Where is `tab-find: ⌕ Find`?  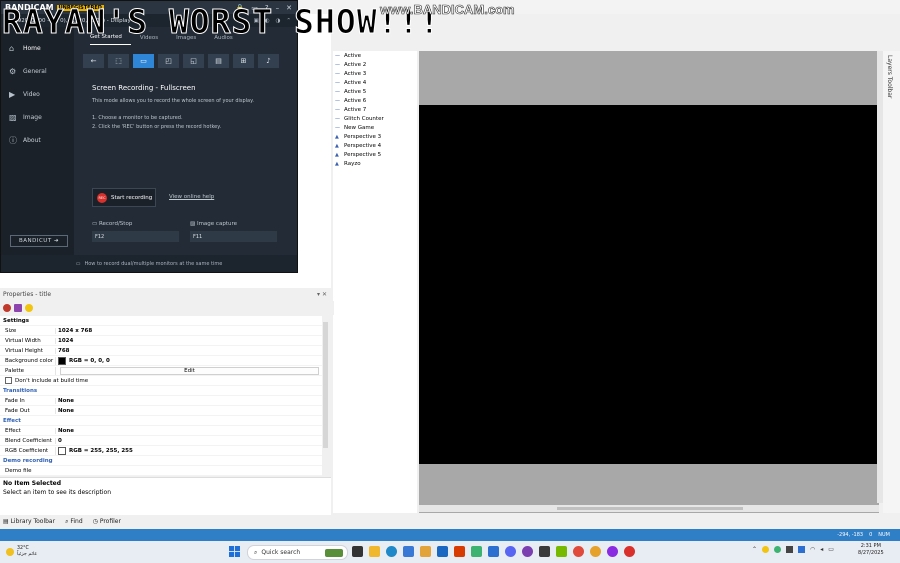 tab-find: ⌕ Find is located at coordinates (74, 522).